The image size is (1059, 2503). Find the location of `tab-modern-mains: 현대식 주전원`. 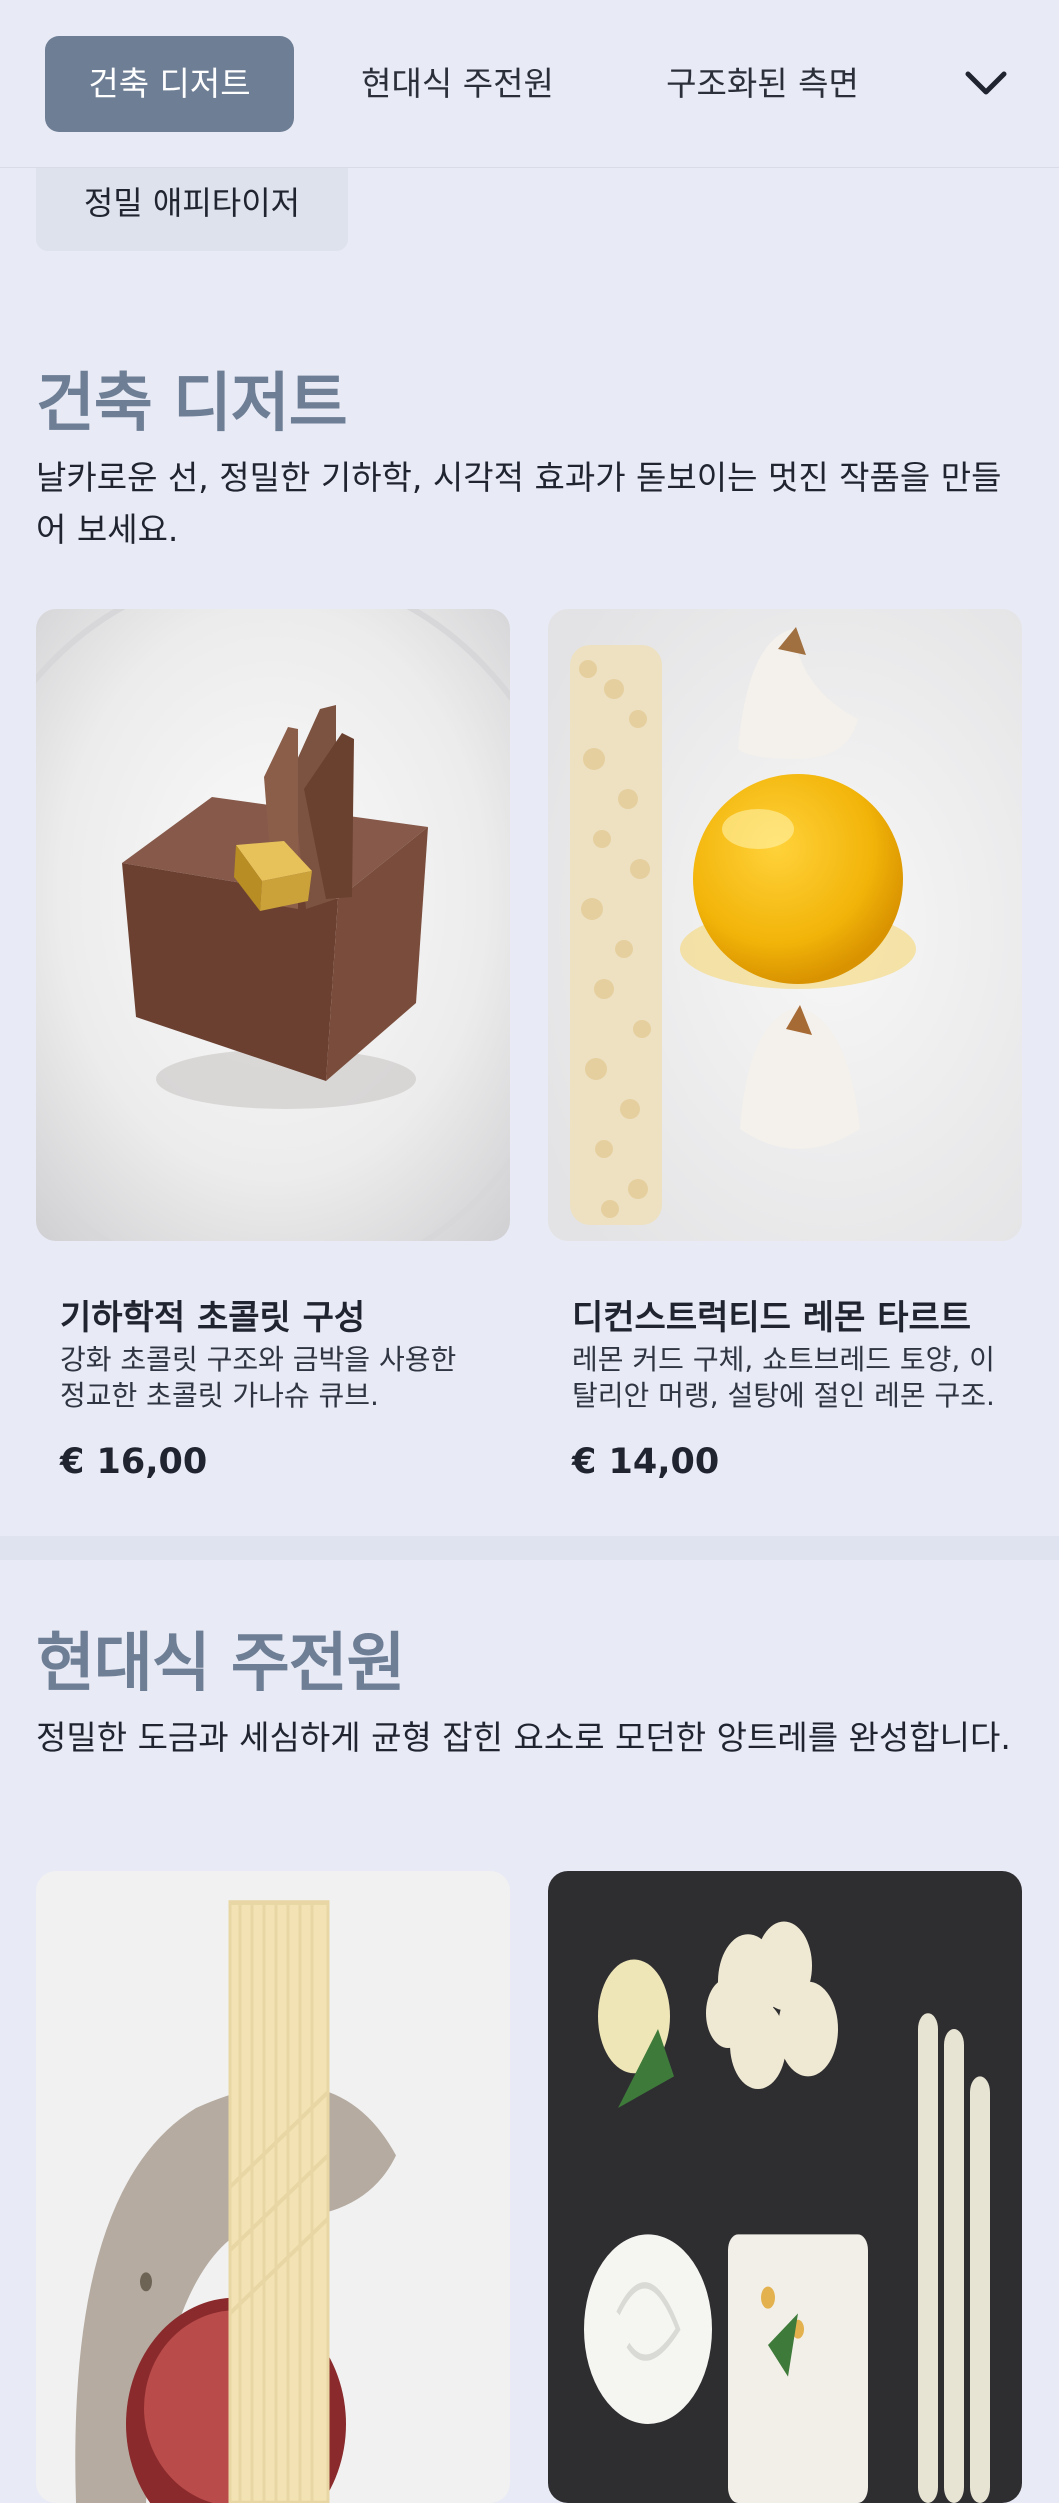

tab-modern-mains: 현대식 주전원 is located at coordinates (457, 84).